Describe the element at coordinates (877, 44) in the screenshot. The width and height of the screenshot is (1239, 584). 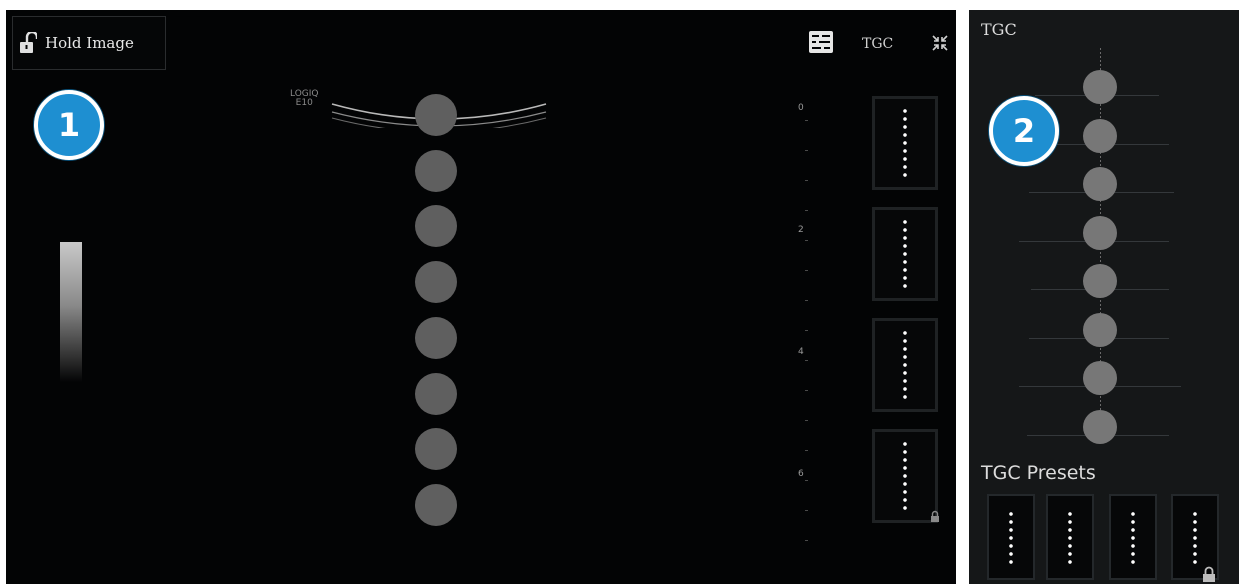
I see `tab-tgc: TGC` at that location.